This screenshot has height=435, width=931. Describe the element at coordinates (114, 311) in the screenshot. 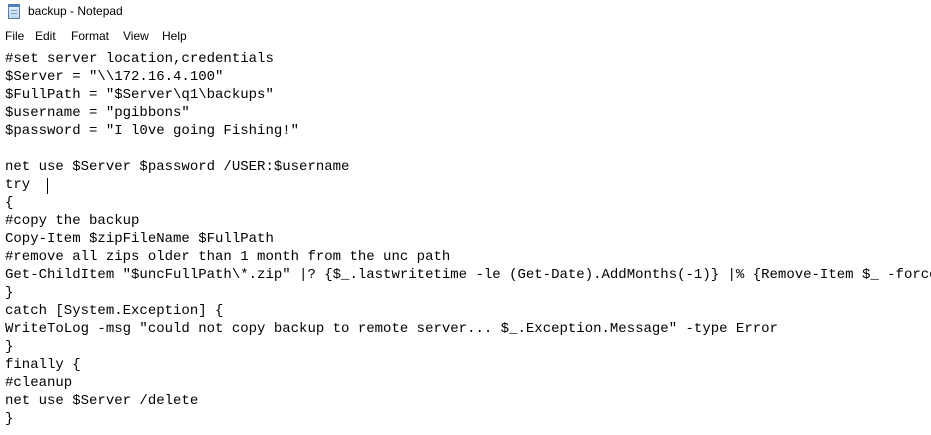

I see `text-line: catch [System.Exception] {` at that location.